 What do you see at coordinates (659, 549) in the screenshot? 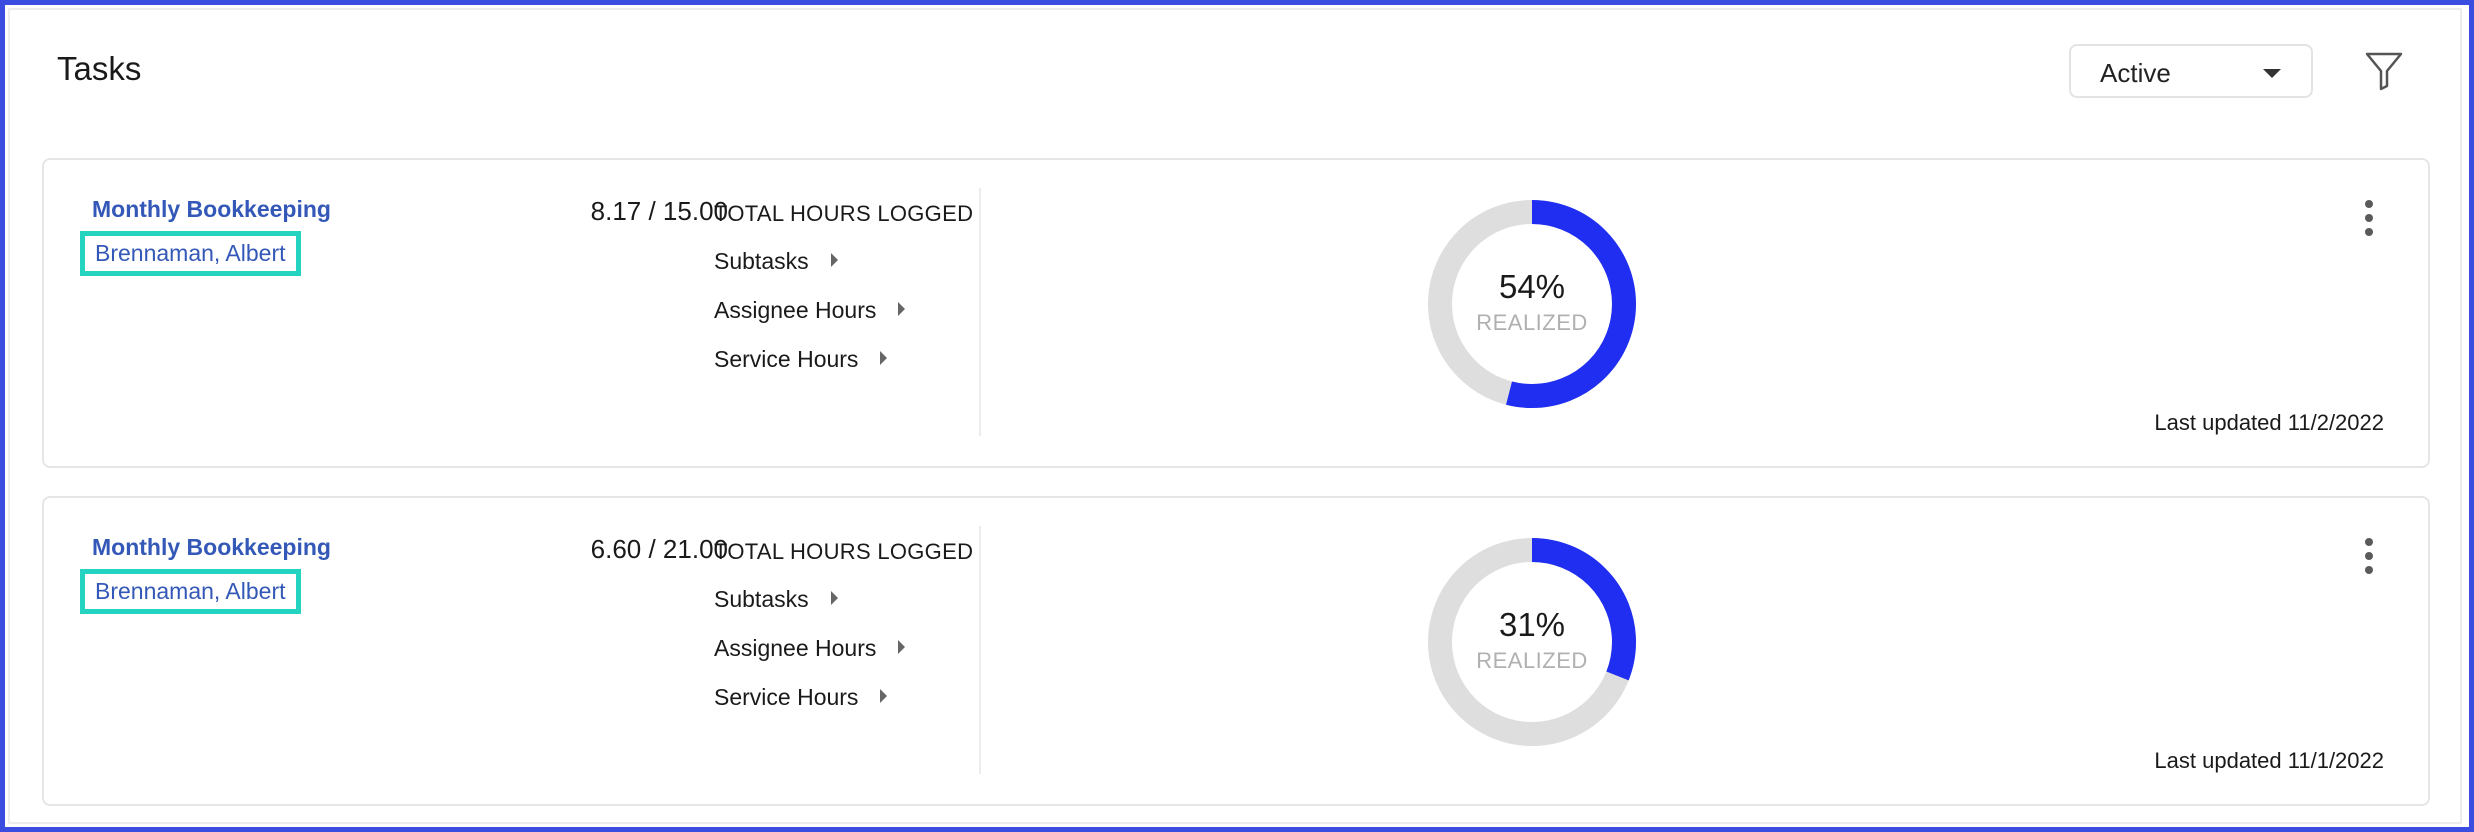
I see `hours-logged-value: 6.60 / 21.00` at bounding box center [659, 549].